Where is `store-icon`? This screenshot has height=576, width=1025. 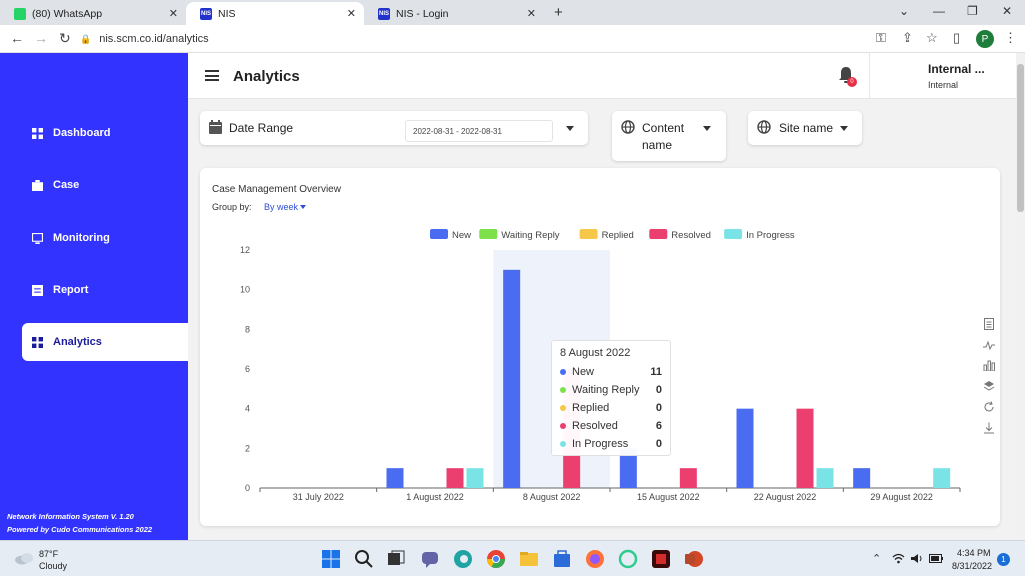
store-icon is located at coordinates (562, 559).